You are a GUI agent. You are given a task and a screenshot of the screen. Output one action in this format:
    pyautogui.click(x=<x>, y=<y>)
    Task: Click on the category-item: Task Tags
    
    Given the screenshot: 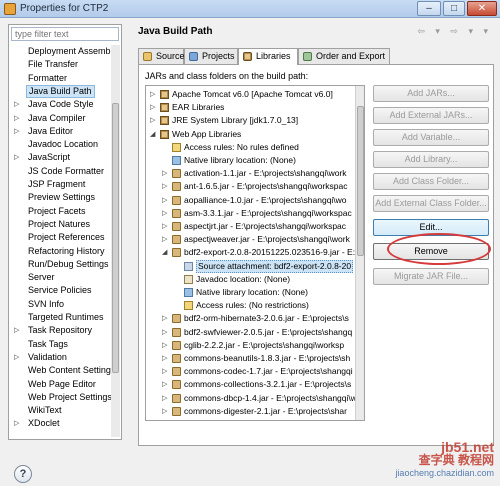 What is the action you would take?
    pyautogui.click(x=61, y=344)
    